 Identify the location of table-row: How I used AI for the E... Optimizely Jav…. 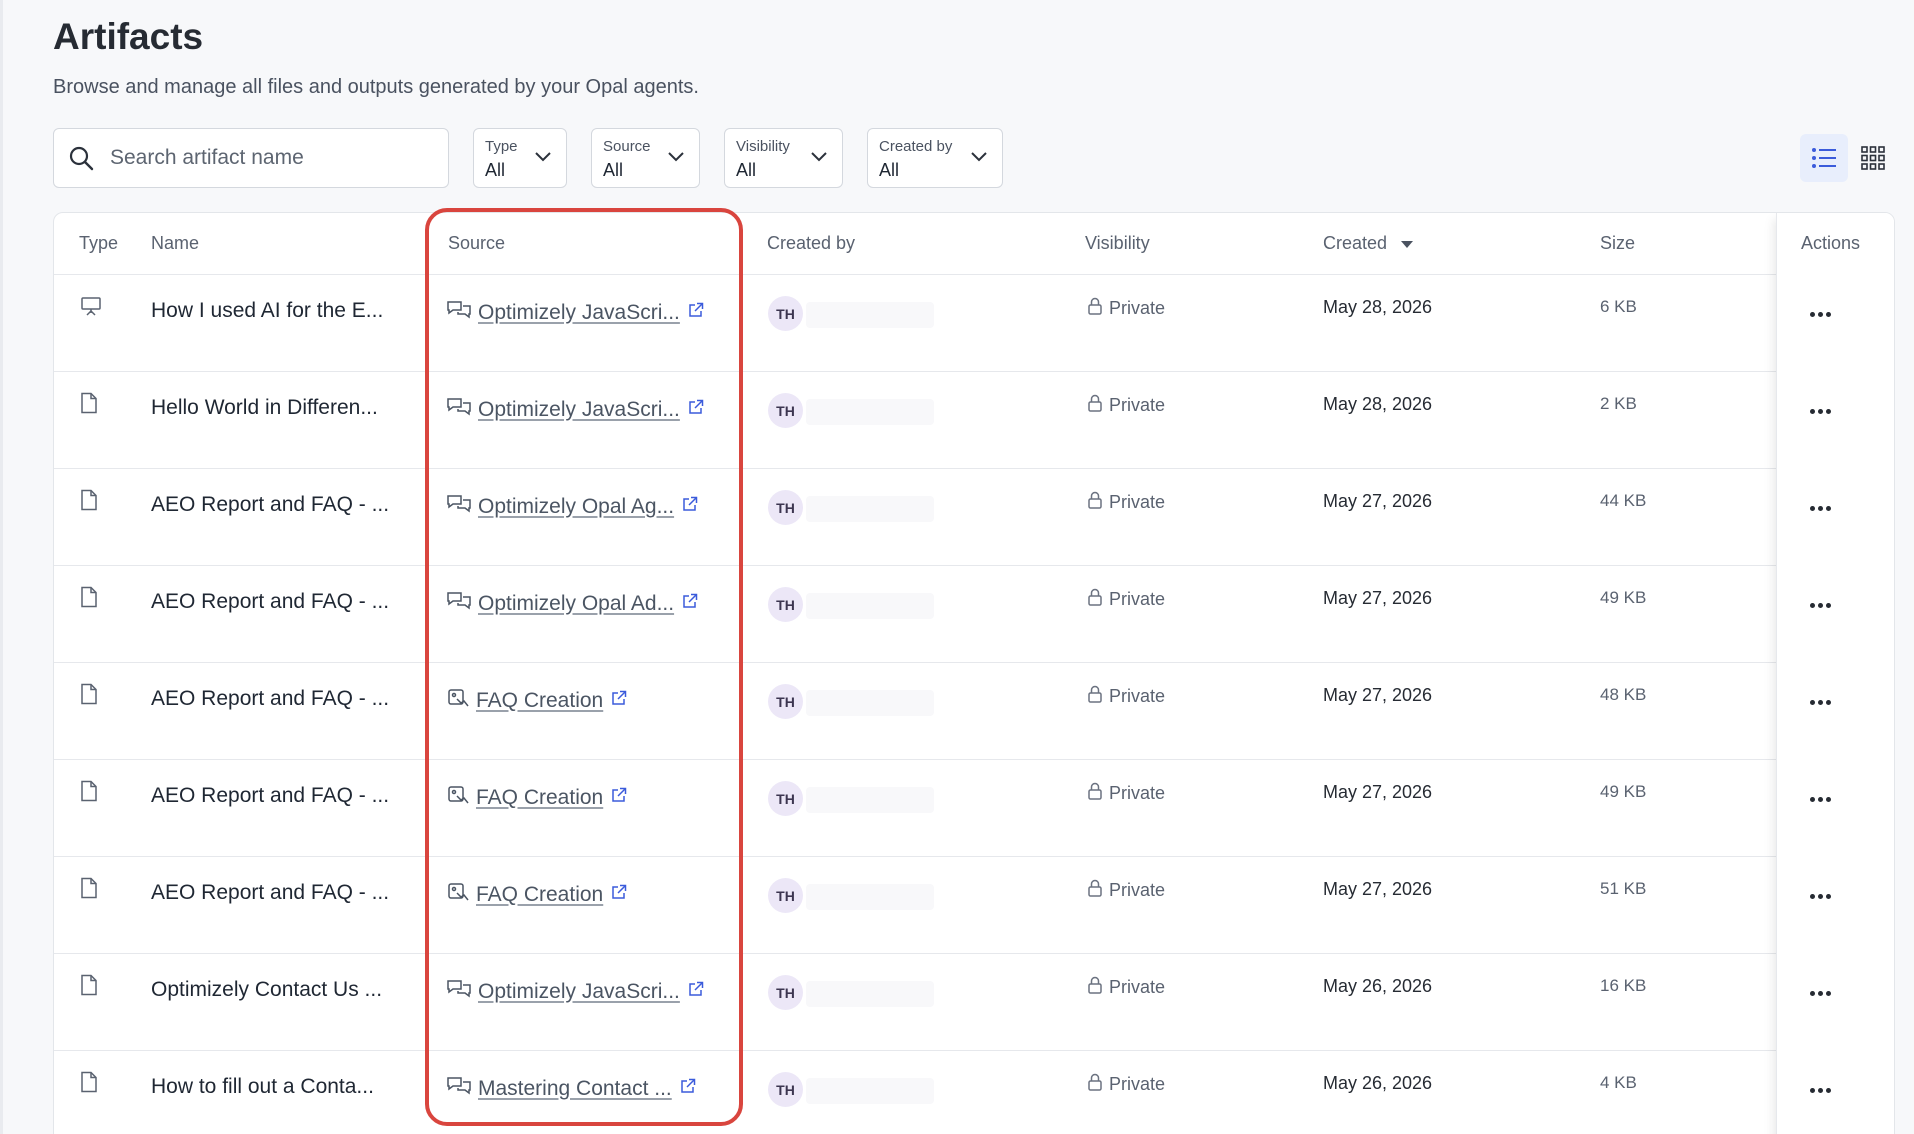
(974, 323).